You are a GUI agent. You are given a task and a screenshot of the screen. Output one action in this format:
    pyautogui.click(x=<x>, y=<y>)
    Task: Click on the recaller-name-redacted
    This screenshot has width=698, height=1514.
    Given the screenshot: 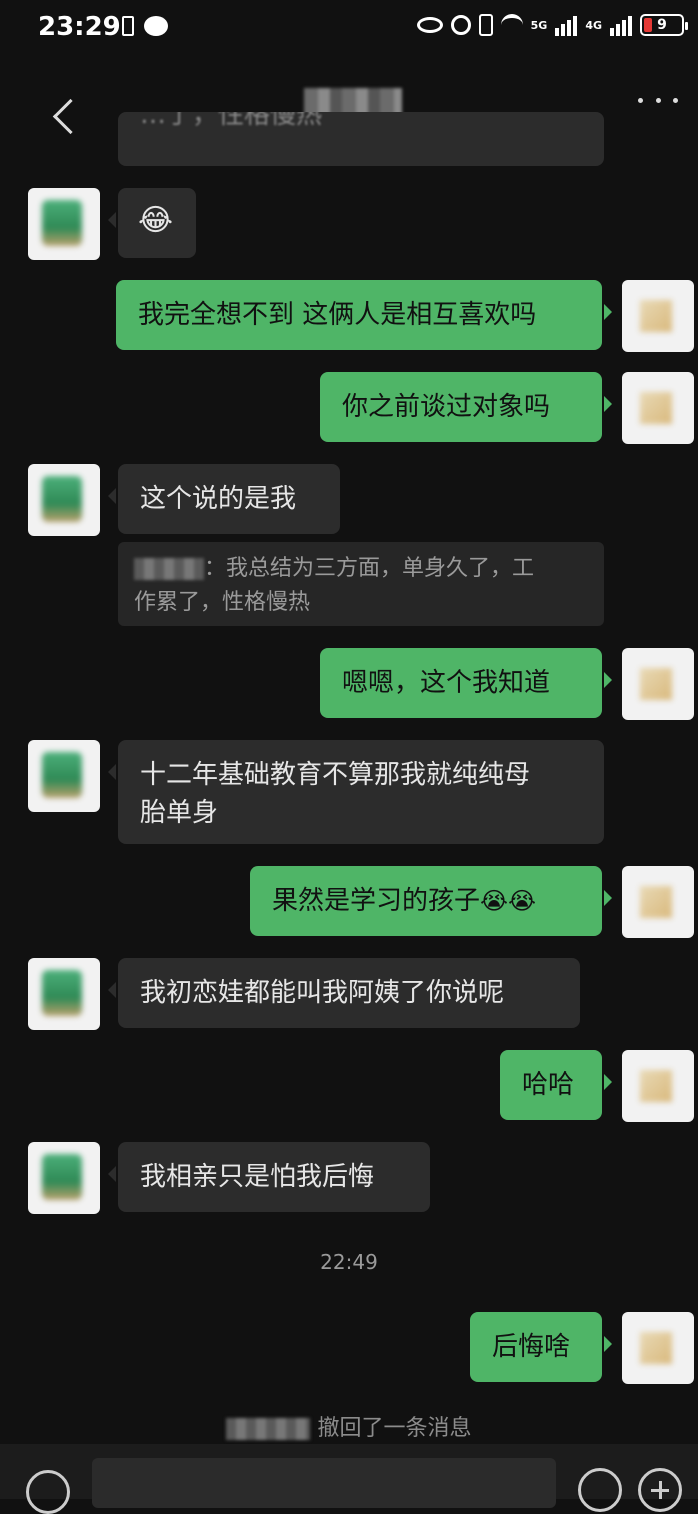 What is the action you would take?
    pyautogui.click(x=268, y=1429)
    